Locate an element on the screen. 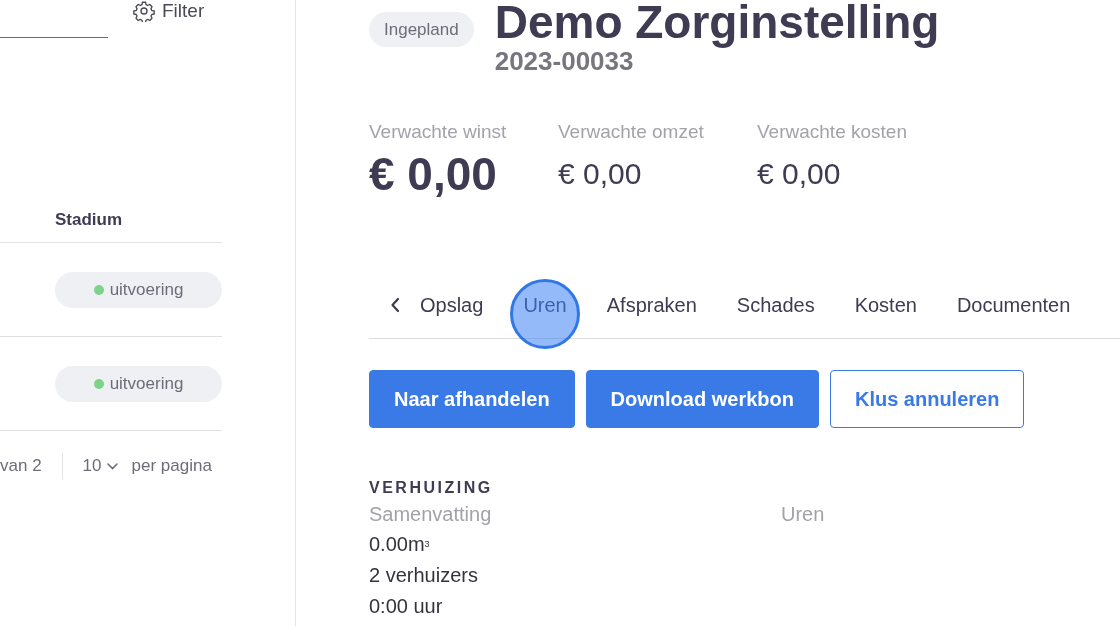 The image size is (1120, 626). metric-label: Verwachte kosten is located at coordinates (832, 132).